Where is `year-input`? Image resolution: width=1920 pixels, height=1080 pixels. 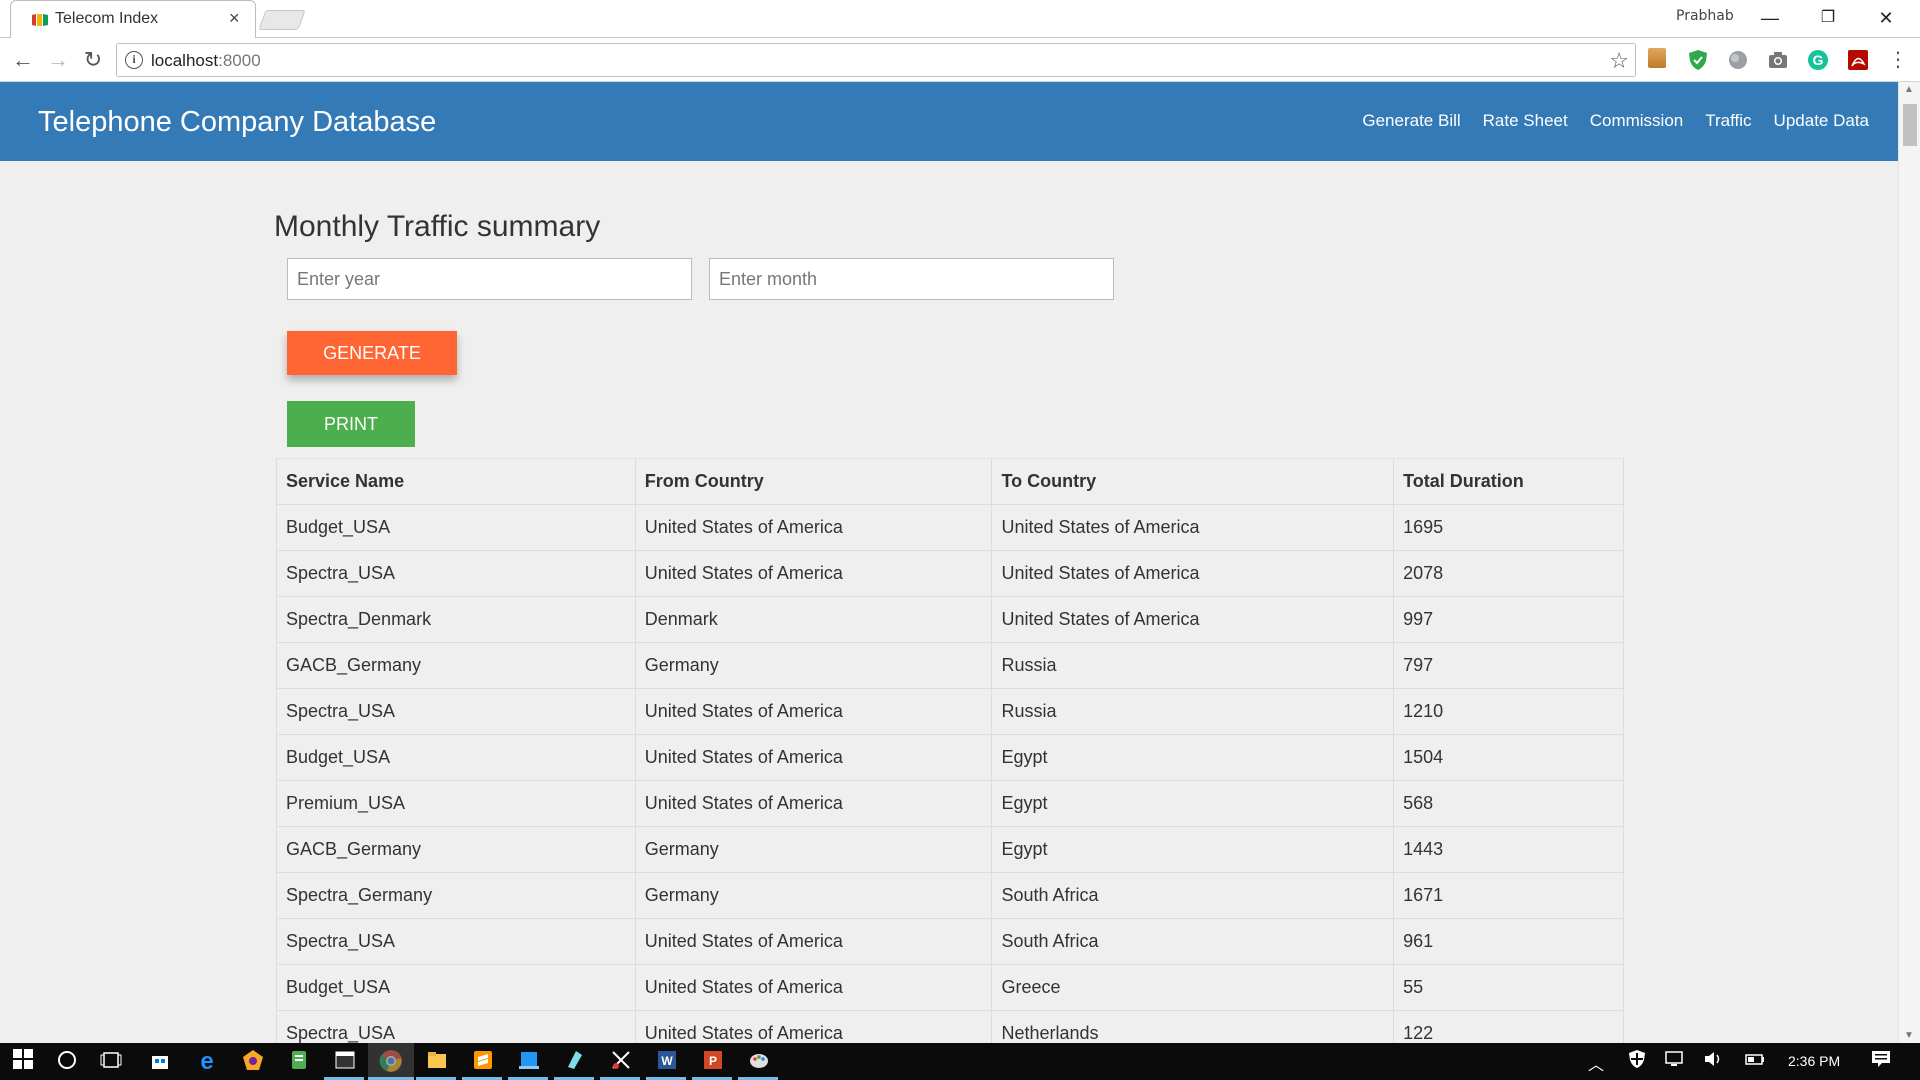
year-input is located at coordinates (489, 279).